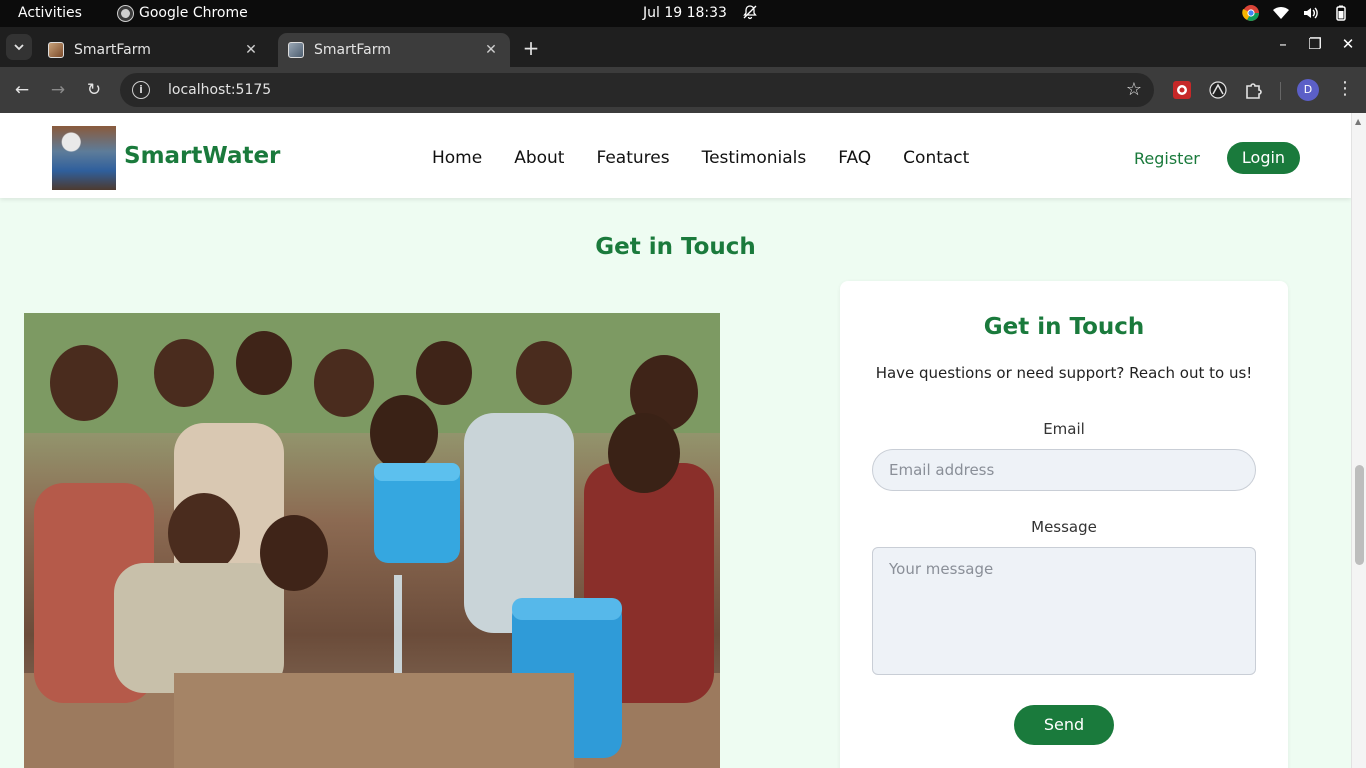 Image resolution: width=1366 pixels, height=768 pixels. Describe the element at coordinates (539, 158) in the screenshot. I see `nav-about: About` at that location.